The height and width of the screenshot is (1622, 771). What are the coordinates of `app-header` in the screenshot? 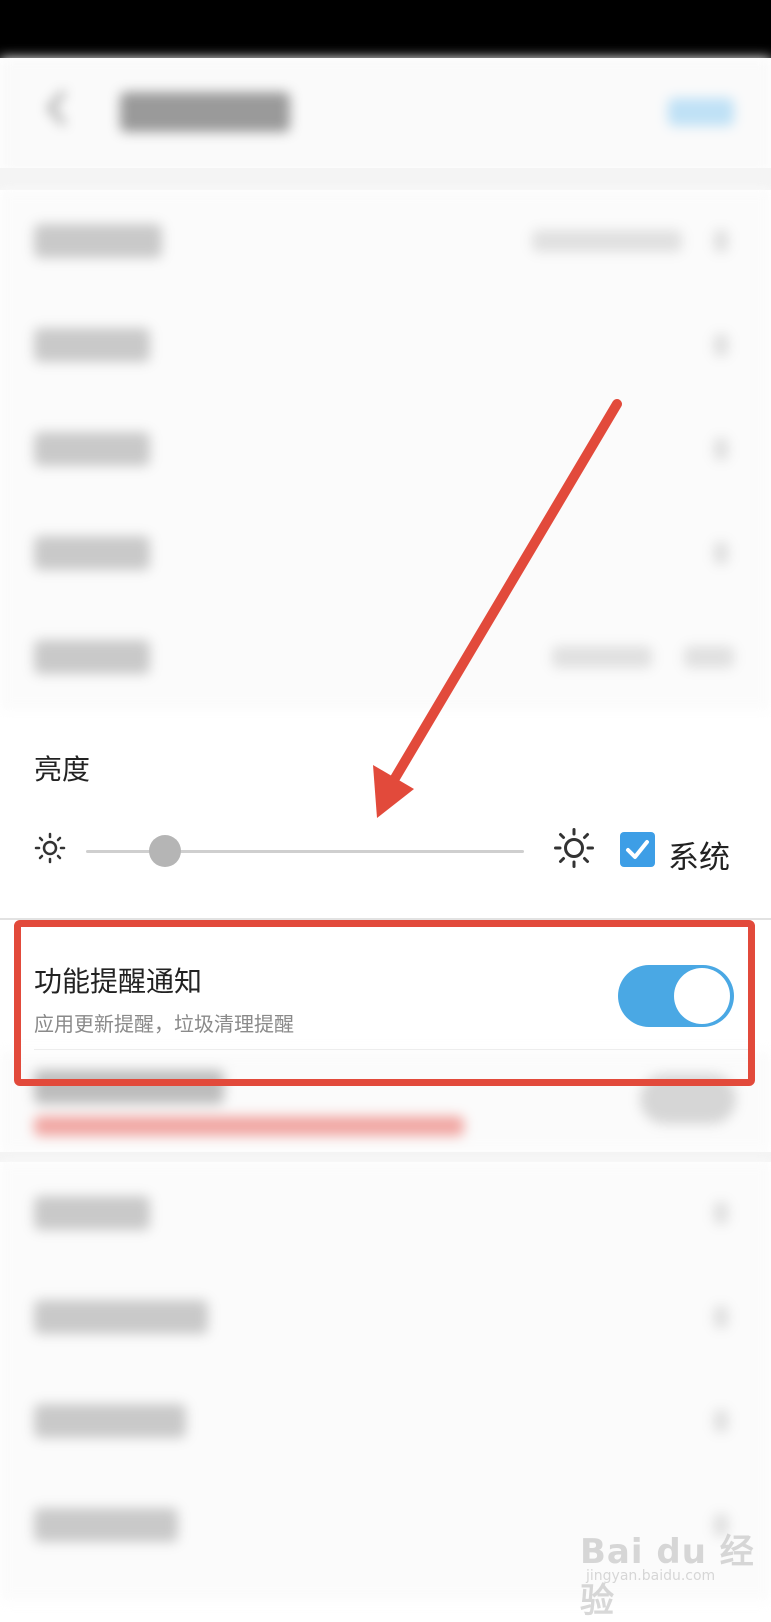 It's located at (385, 113).